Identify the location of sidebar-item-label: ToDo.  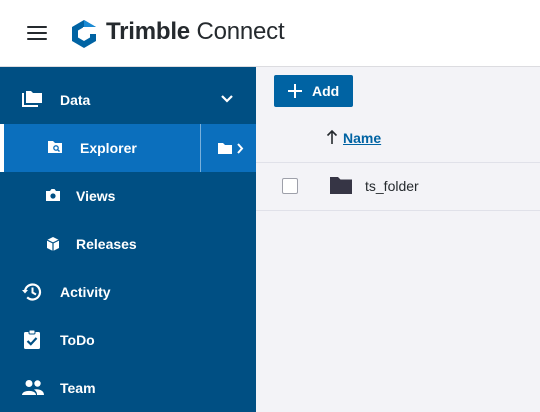
(77, 340).